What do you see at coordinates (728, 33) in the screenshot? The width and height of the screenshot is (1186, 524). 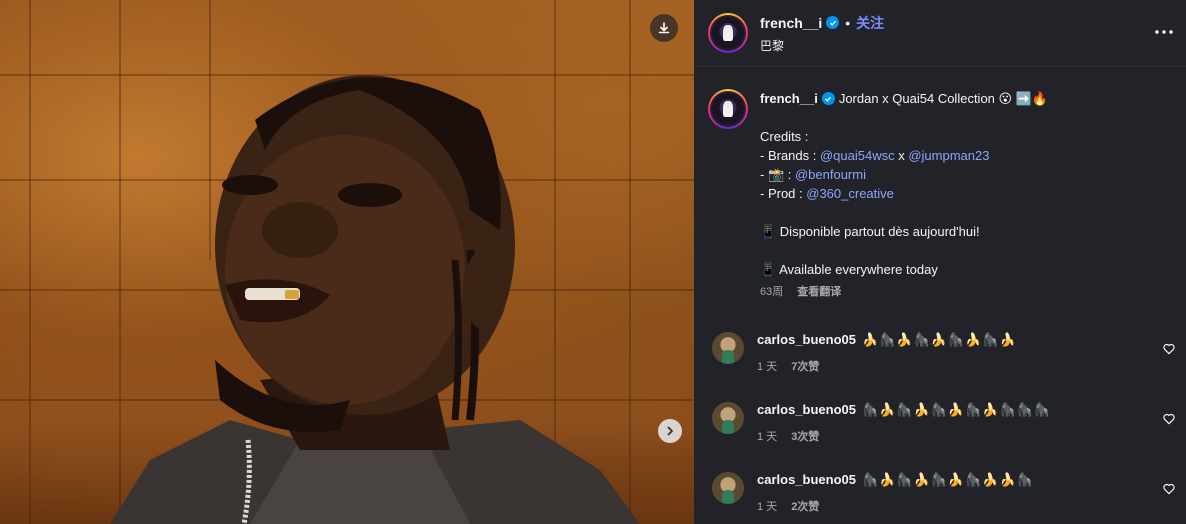 I see `author-avatar` at bounding box center [728, 33].